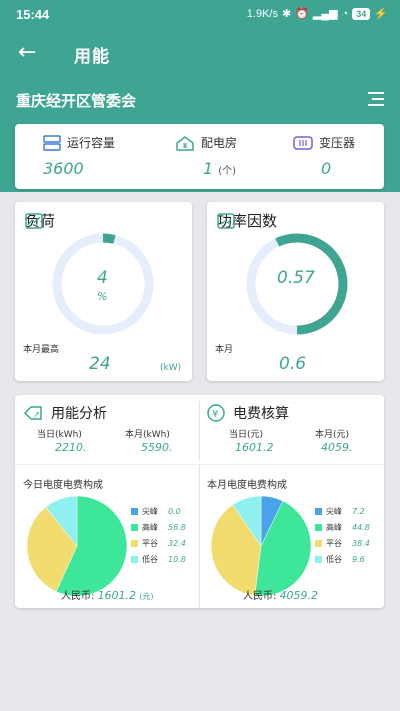 This screenshot has width=400, height=711. Describe the element at coordinates (158, 511) in the screenshot. I see `today-legend-row: 尖峰 0.0` at that location.